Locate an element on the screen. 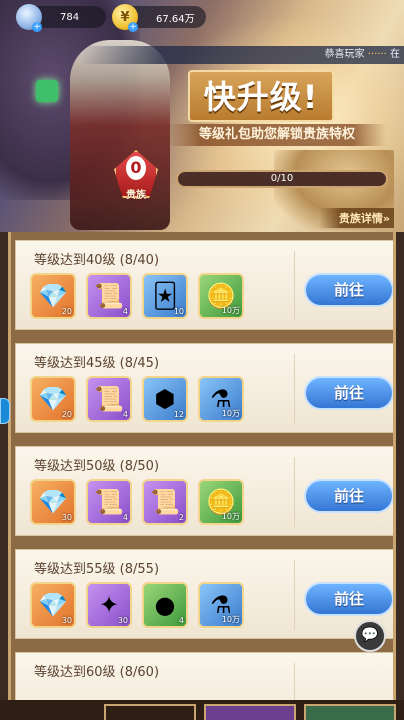  reward-count: 2 is located at coordinates (181, 517).